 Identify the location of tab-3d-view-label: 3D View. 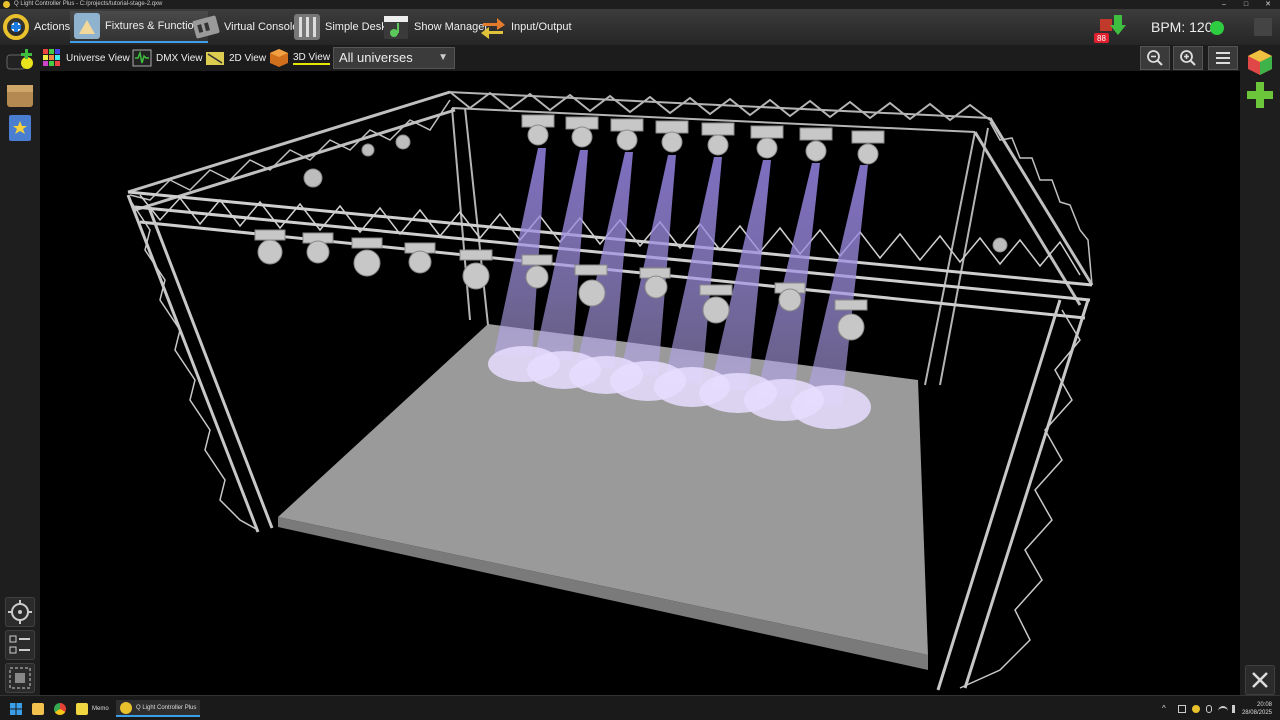
(312, 58).